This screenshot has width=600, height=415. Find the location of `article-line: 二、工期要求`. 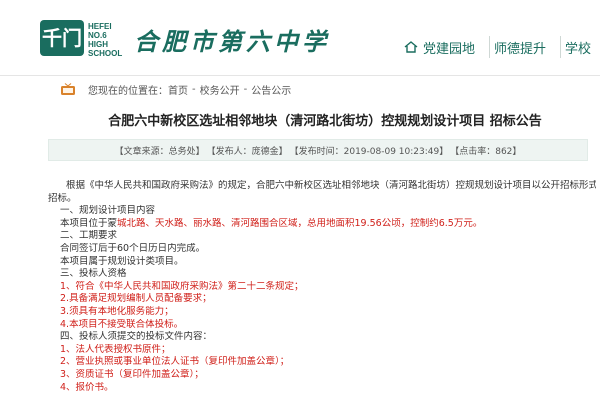

article-line: 二、工期要求 is located at coordinates (89, 236).